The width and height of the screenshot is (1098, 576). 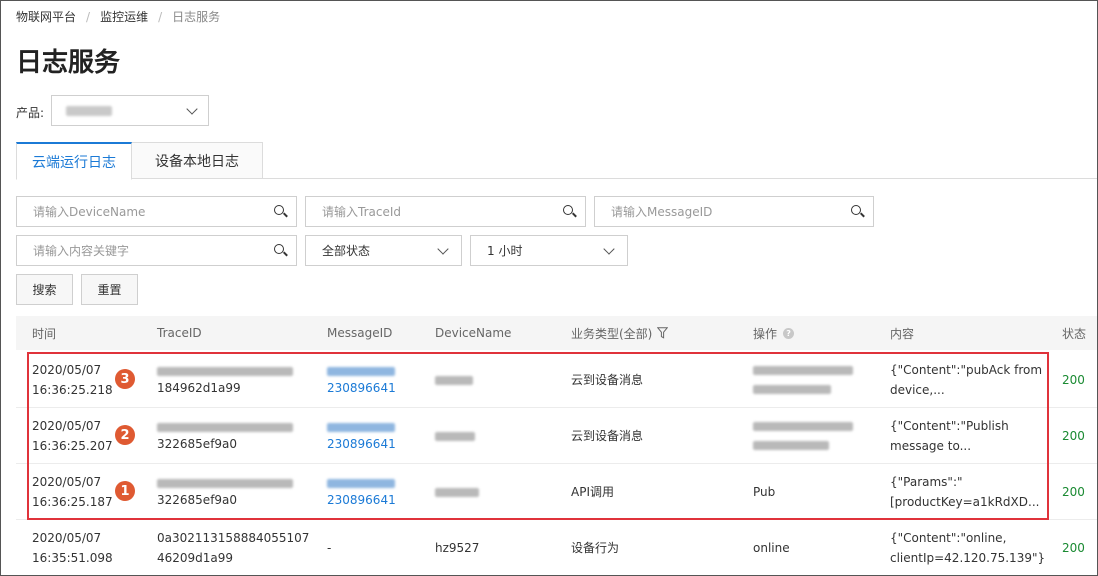 I want to click on row-action: online, so click(x=771, y=548).